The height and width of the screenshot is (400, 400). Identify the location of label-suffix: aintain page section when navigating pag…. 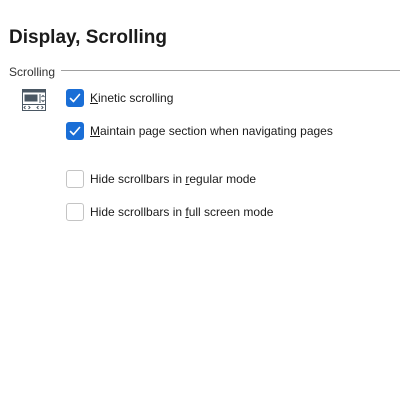
(216, 131).